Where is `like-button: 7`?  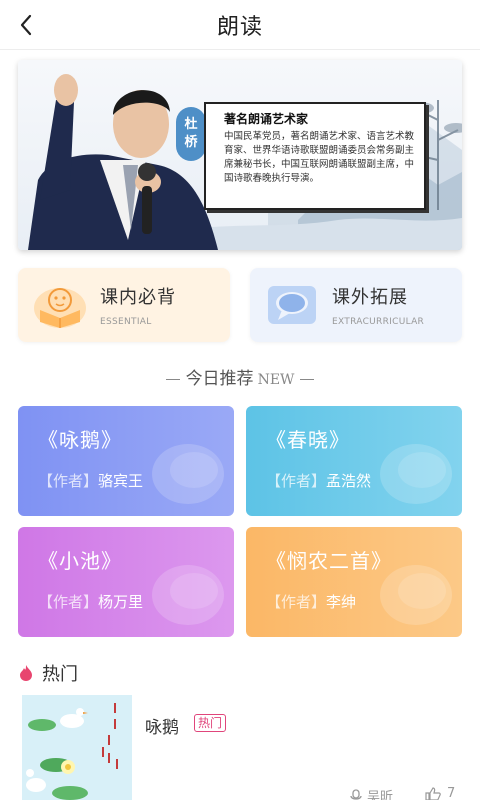
like-button: 7 is located at coordinates (440, 793).